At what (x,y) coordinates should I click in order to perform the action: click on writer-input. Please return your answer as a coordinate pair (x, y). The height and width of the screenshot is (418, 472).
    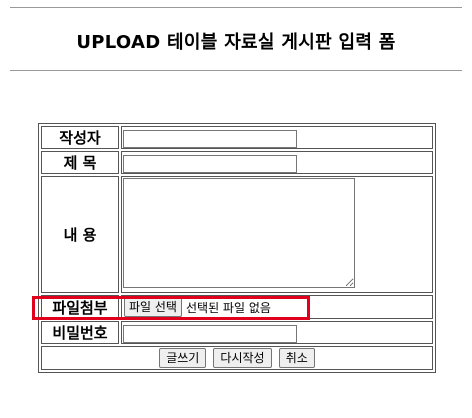
    Looking at the image, I should click on (210, 138).